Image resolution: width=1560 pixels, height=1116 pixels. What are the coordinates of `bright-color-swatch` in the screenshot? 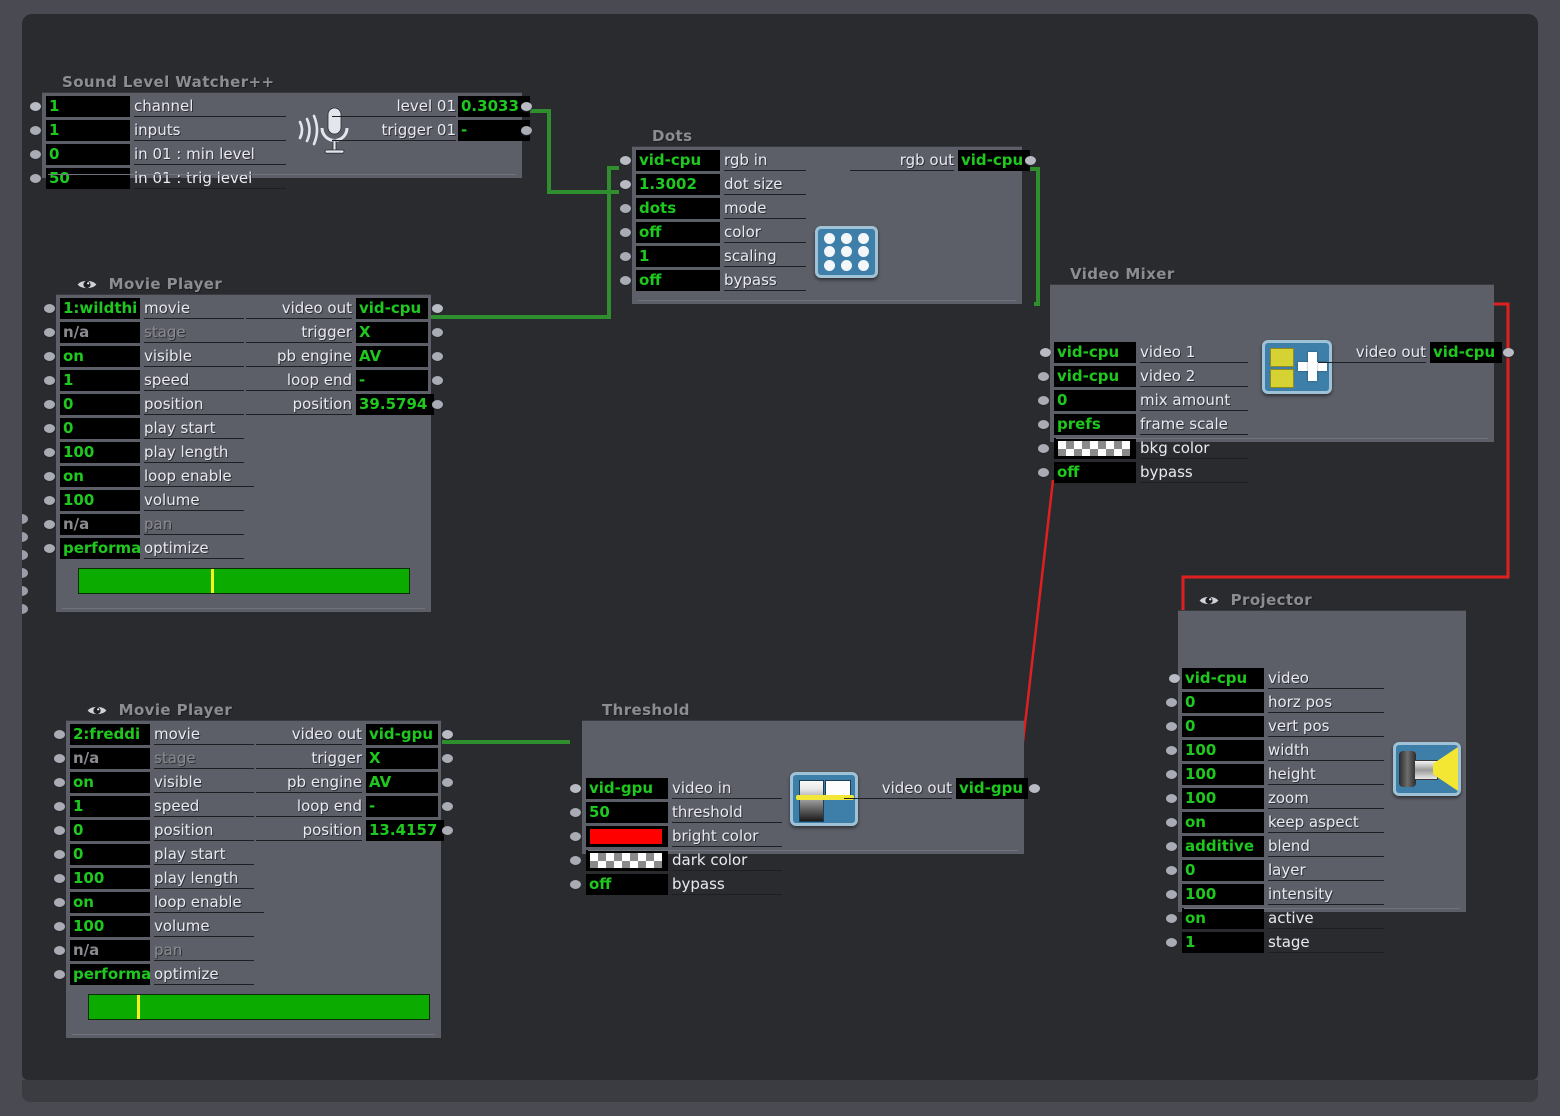 It's located at (626, 836).